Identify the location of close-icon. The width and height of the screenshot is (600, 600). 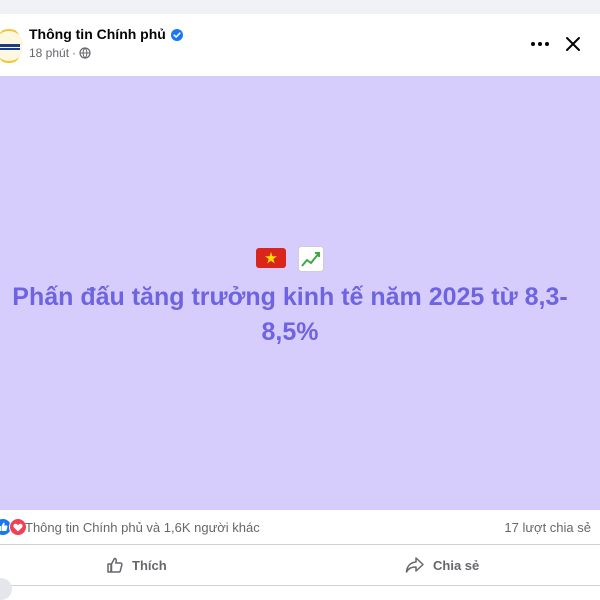
(573, 44).